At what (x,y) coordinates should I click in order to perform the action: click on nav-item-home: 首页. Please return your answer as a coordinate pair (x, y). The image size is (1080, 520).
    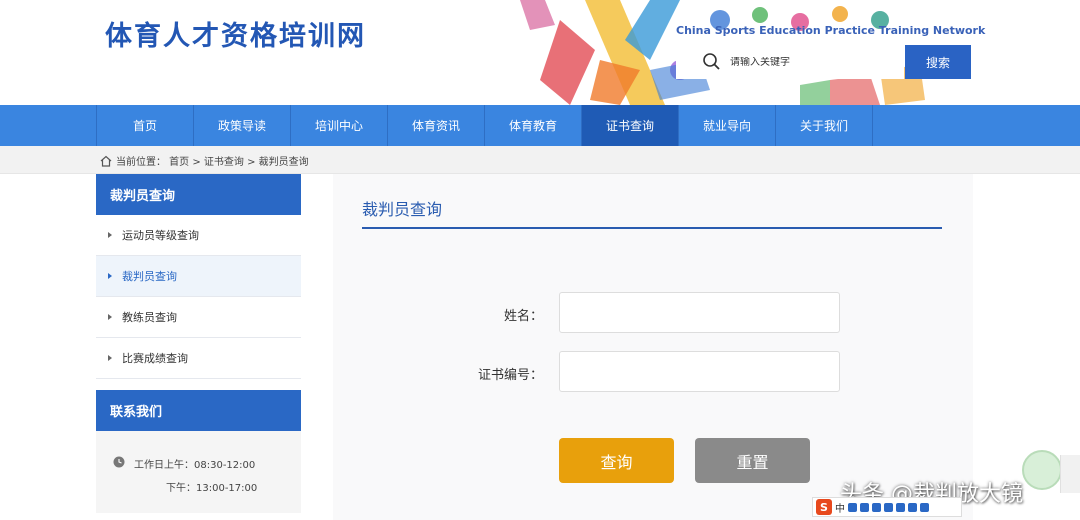
    Looking at the image, I should click on (145, 125).